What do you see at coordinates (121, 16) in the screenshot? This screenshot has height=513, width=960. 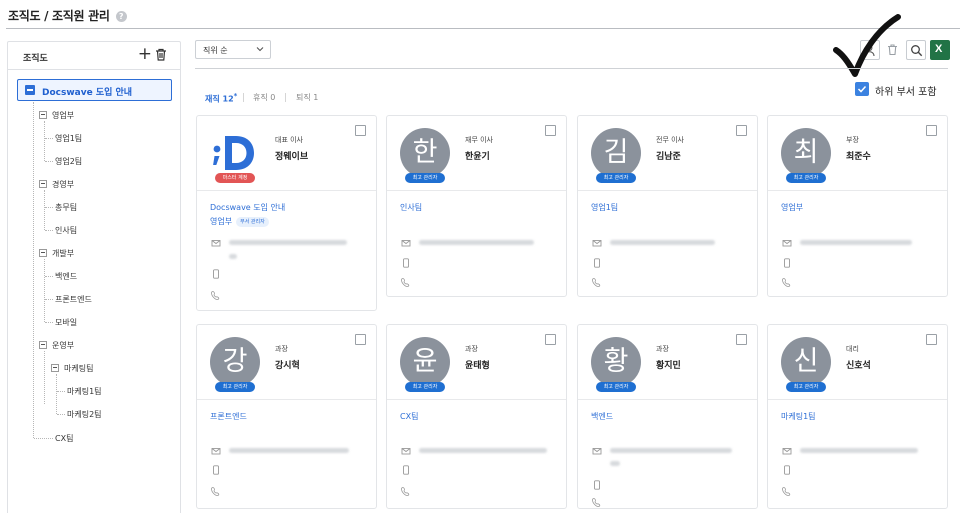 I see `help-icon: ?` at bounding box center [121, 16].